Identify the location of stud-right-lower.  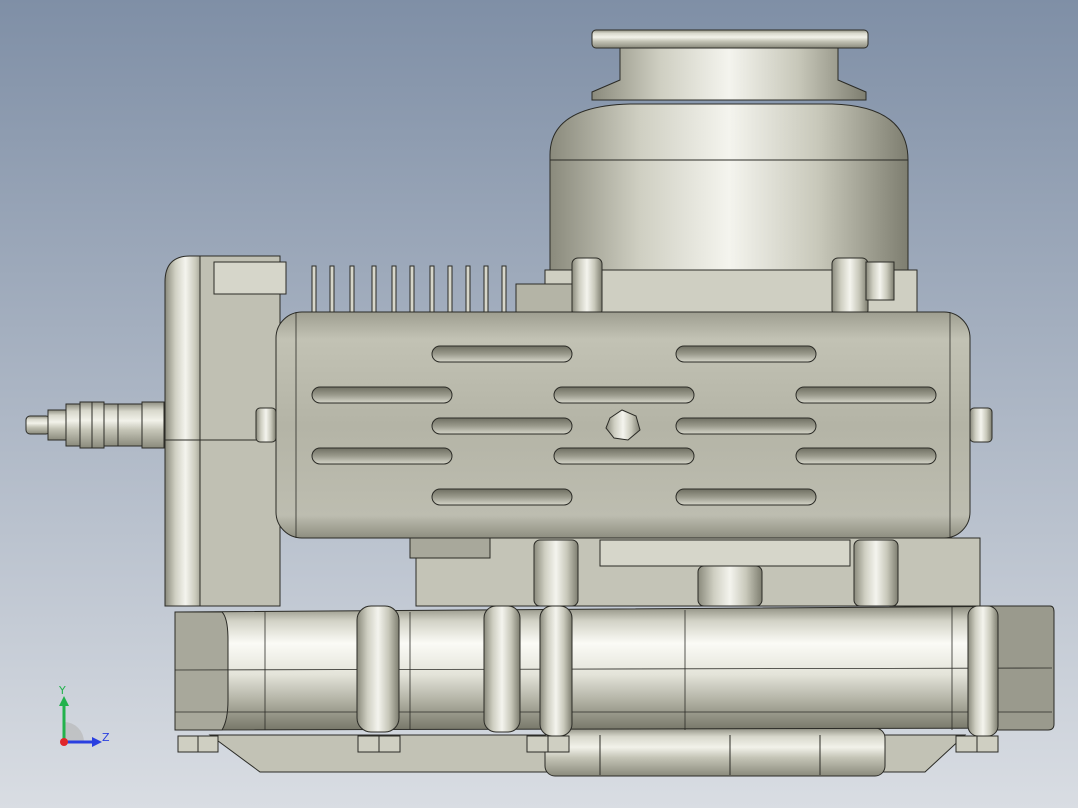
(876, 573).